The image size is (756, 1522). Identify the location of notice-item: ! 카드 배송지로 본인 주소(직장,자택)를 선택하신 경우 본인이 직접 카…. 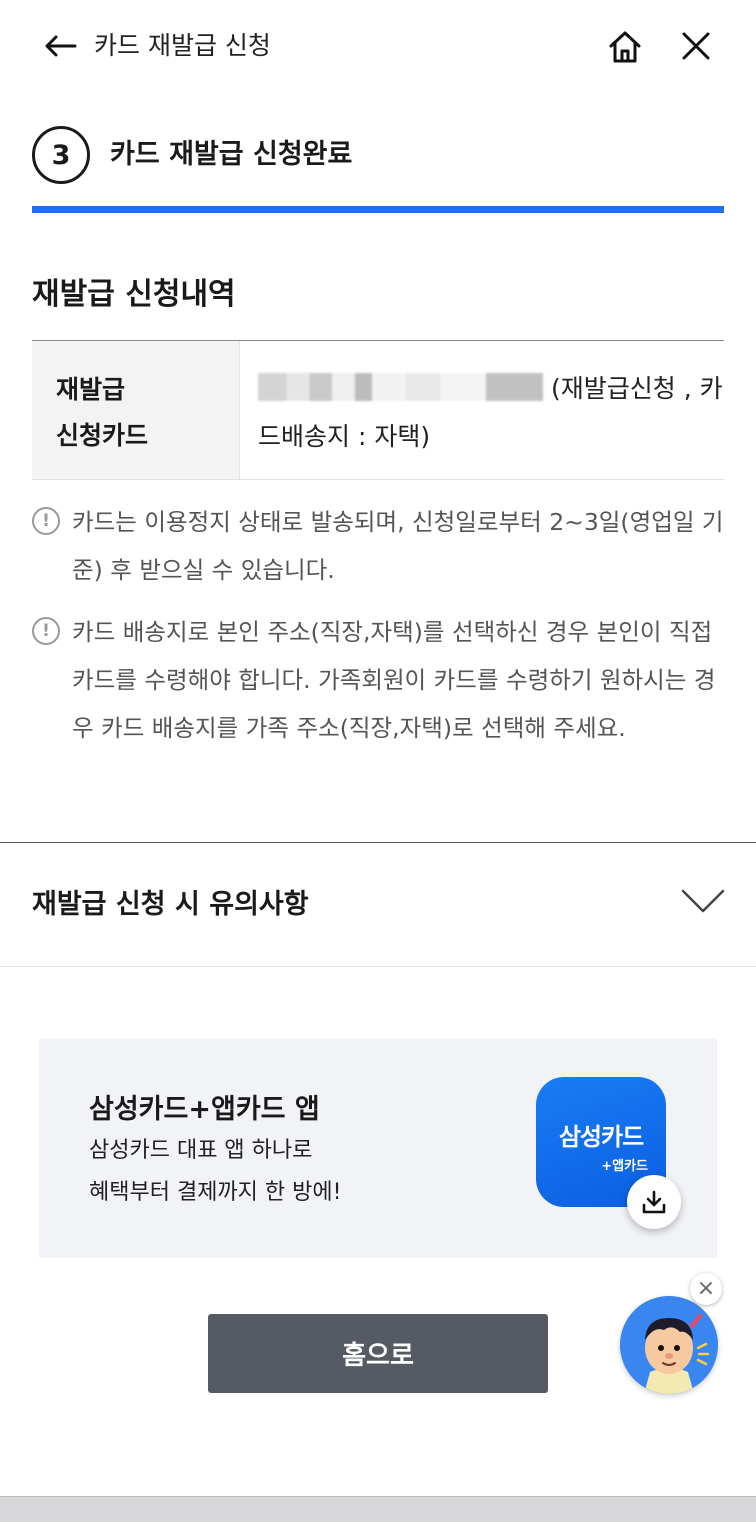
(378, 680).